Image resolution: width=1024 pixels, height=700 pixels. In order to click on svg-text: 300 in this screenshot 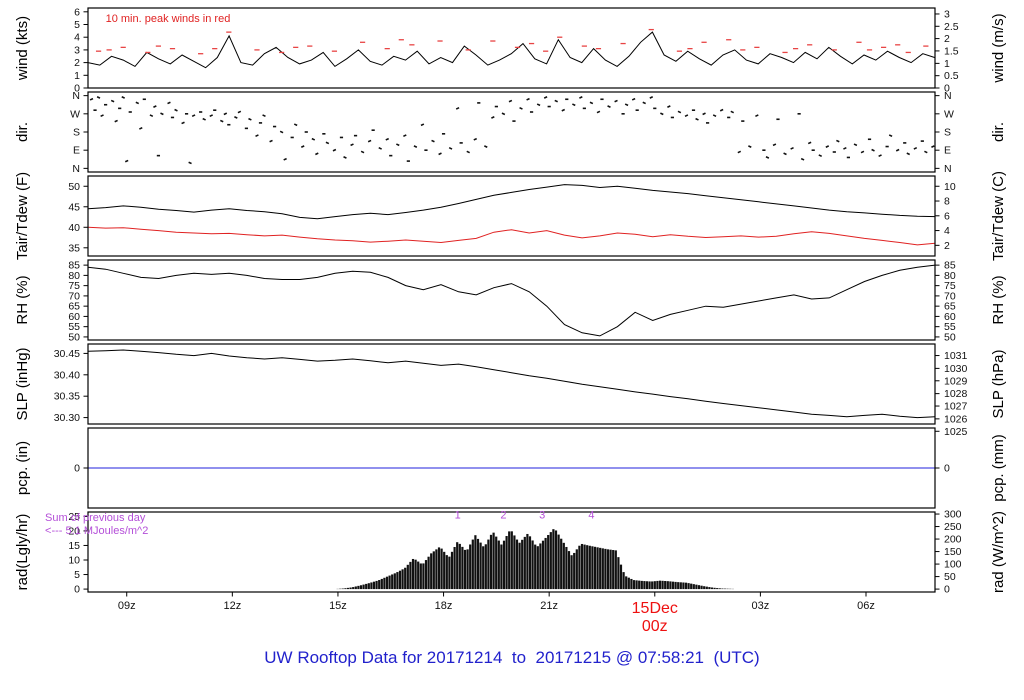, I will do `click(953, 515)`.